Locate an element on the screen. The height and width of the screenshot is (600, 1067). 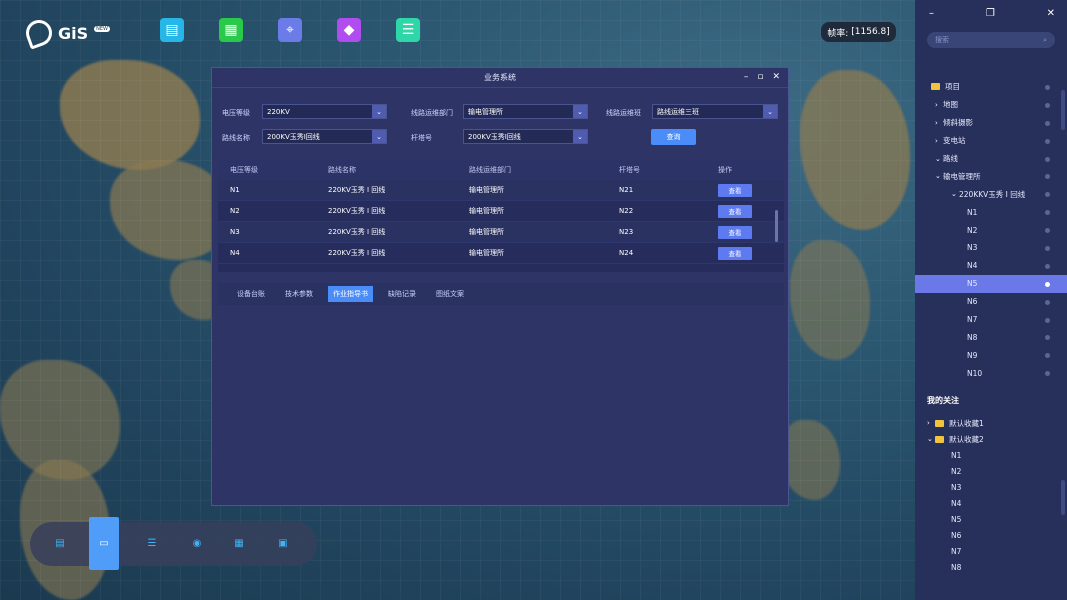
tree-item: N11 is located at coordinates (991, 383).